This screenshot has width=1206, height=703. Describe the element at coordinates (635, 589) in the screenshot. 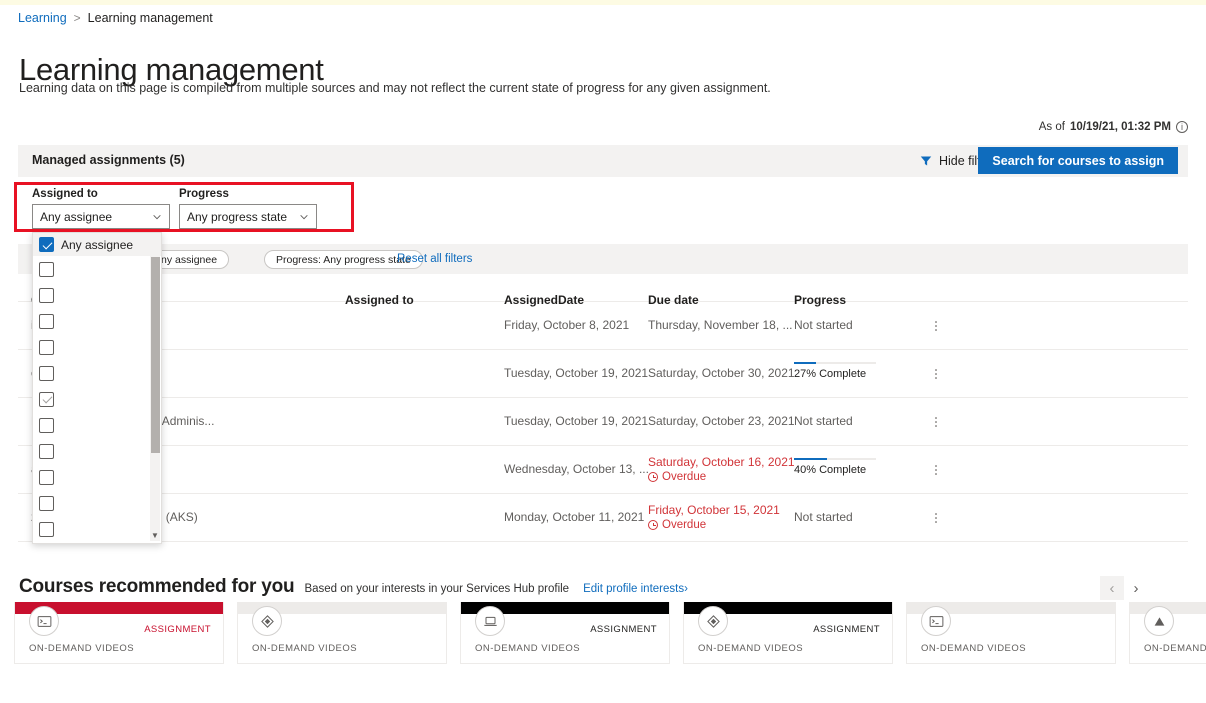

I see `edit-profile-interests-link: Edit profile interests›` at that location.